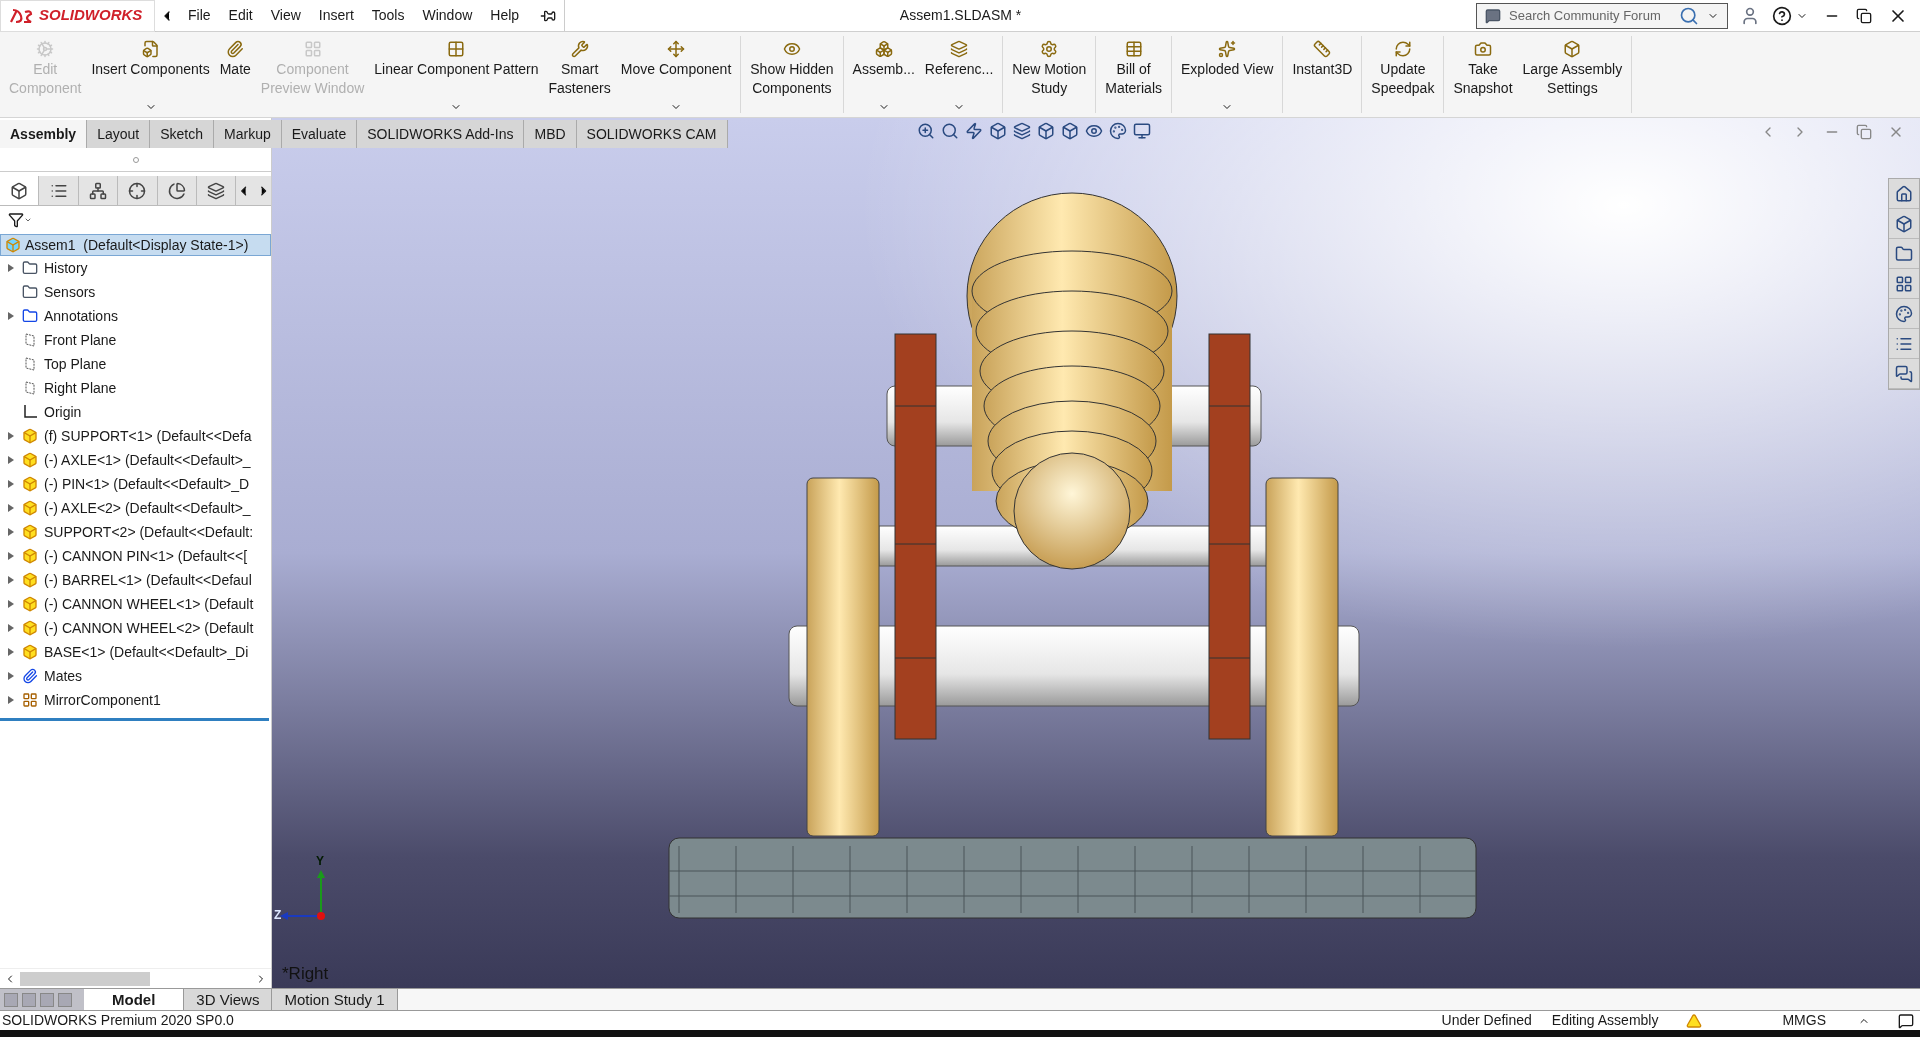  Describe the element at coordinates (199, 15) in the screenshot. I see `menu-item: File` at that location.